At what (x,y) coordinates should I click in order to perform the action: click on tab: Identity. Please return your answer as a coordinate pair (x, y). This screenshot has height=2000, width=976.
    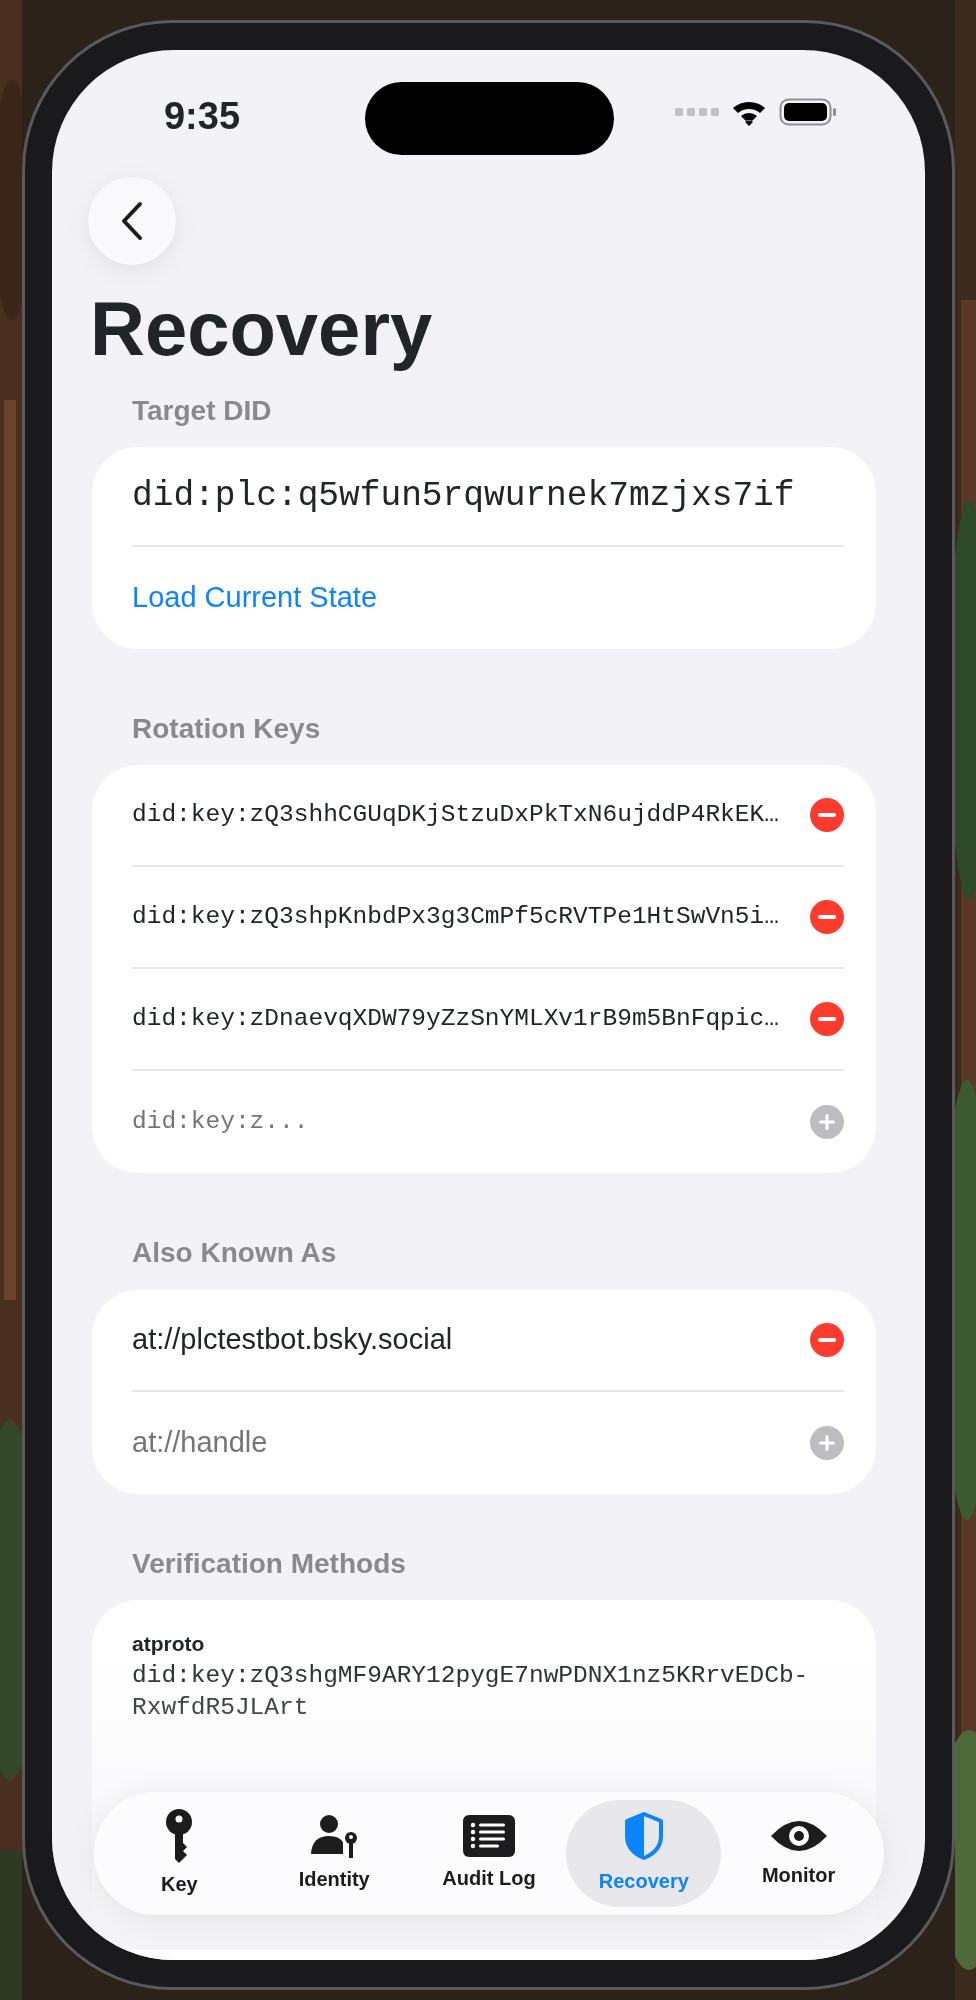
    Looking at the image, I should click on (334, 1853).